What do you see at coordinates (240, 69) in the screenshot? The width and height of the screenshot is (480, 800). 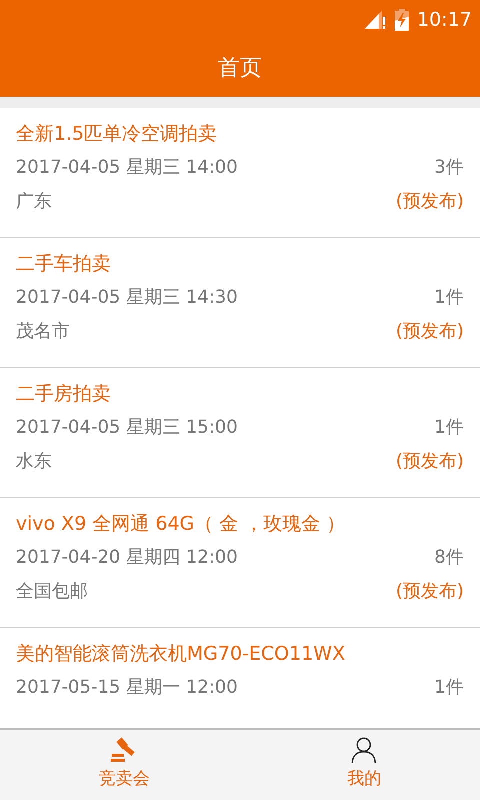 I see `page-title: 首页` at bounding box center [240, 69].